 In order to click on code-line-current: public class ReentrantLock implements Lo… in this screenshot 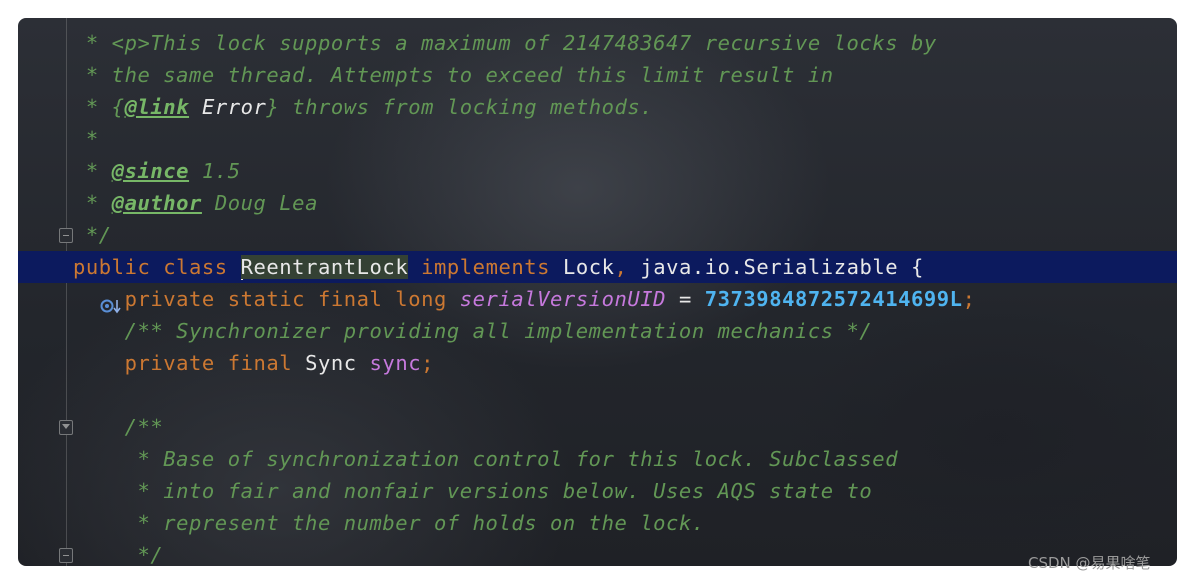, I will do `click(597, 282)`.